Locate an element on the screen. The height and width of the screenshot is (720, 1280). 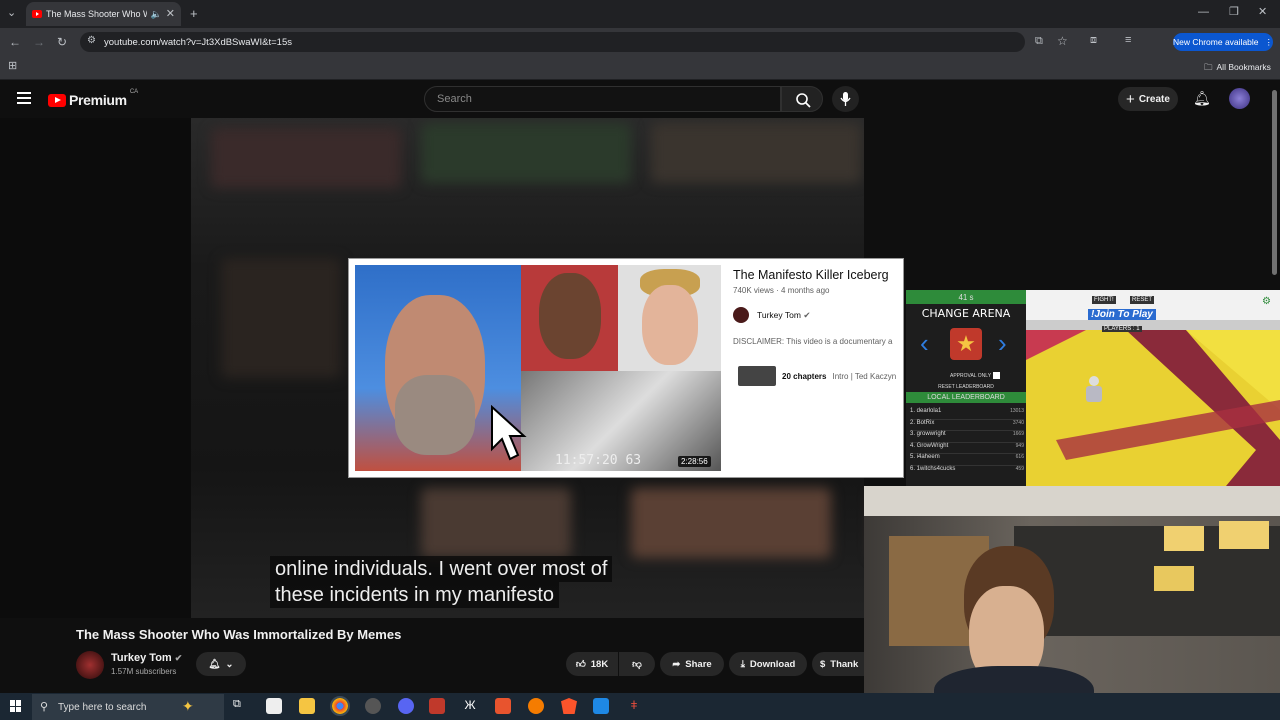
taskbar-search-icon: ⚲ is located at coordinates (44, 707).